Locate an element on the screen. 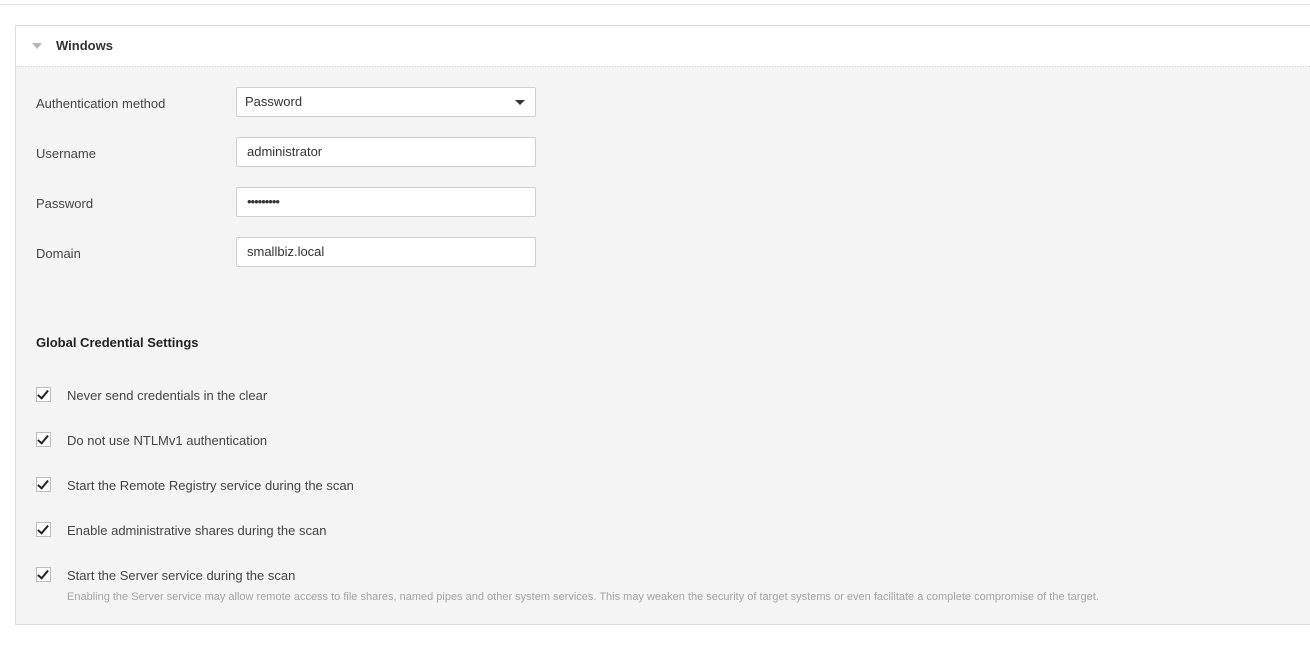 Image resolution: width=1310 pixels, height=663 pixels. panel-title: Windows is located at coordinates (84, 45).